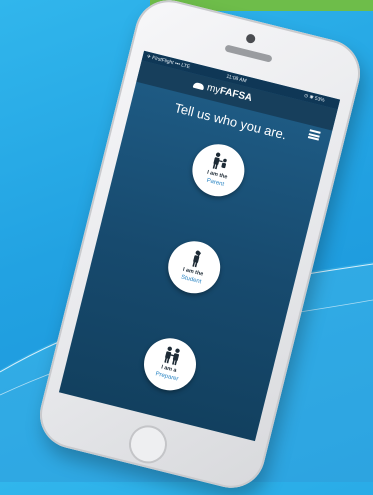  Describe the element at coordinates (197, 259) in the screenshot. I see `student-icon` at that location.